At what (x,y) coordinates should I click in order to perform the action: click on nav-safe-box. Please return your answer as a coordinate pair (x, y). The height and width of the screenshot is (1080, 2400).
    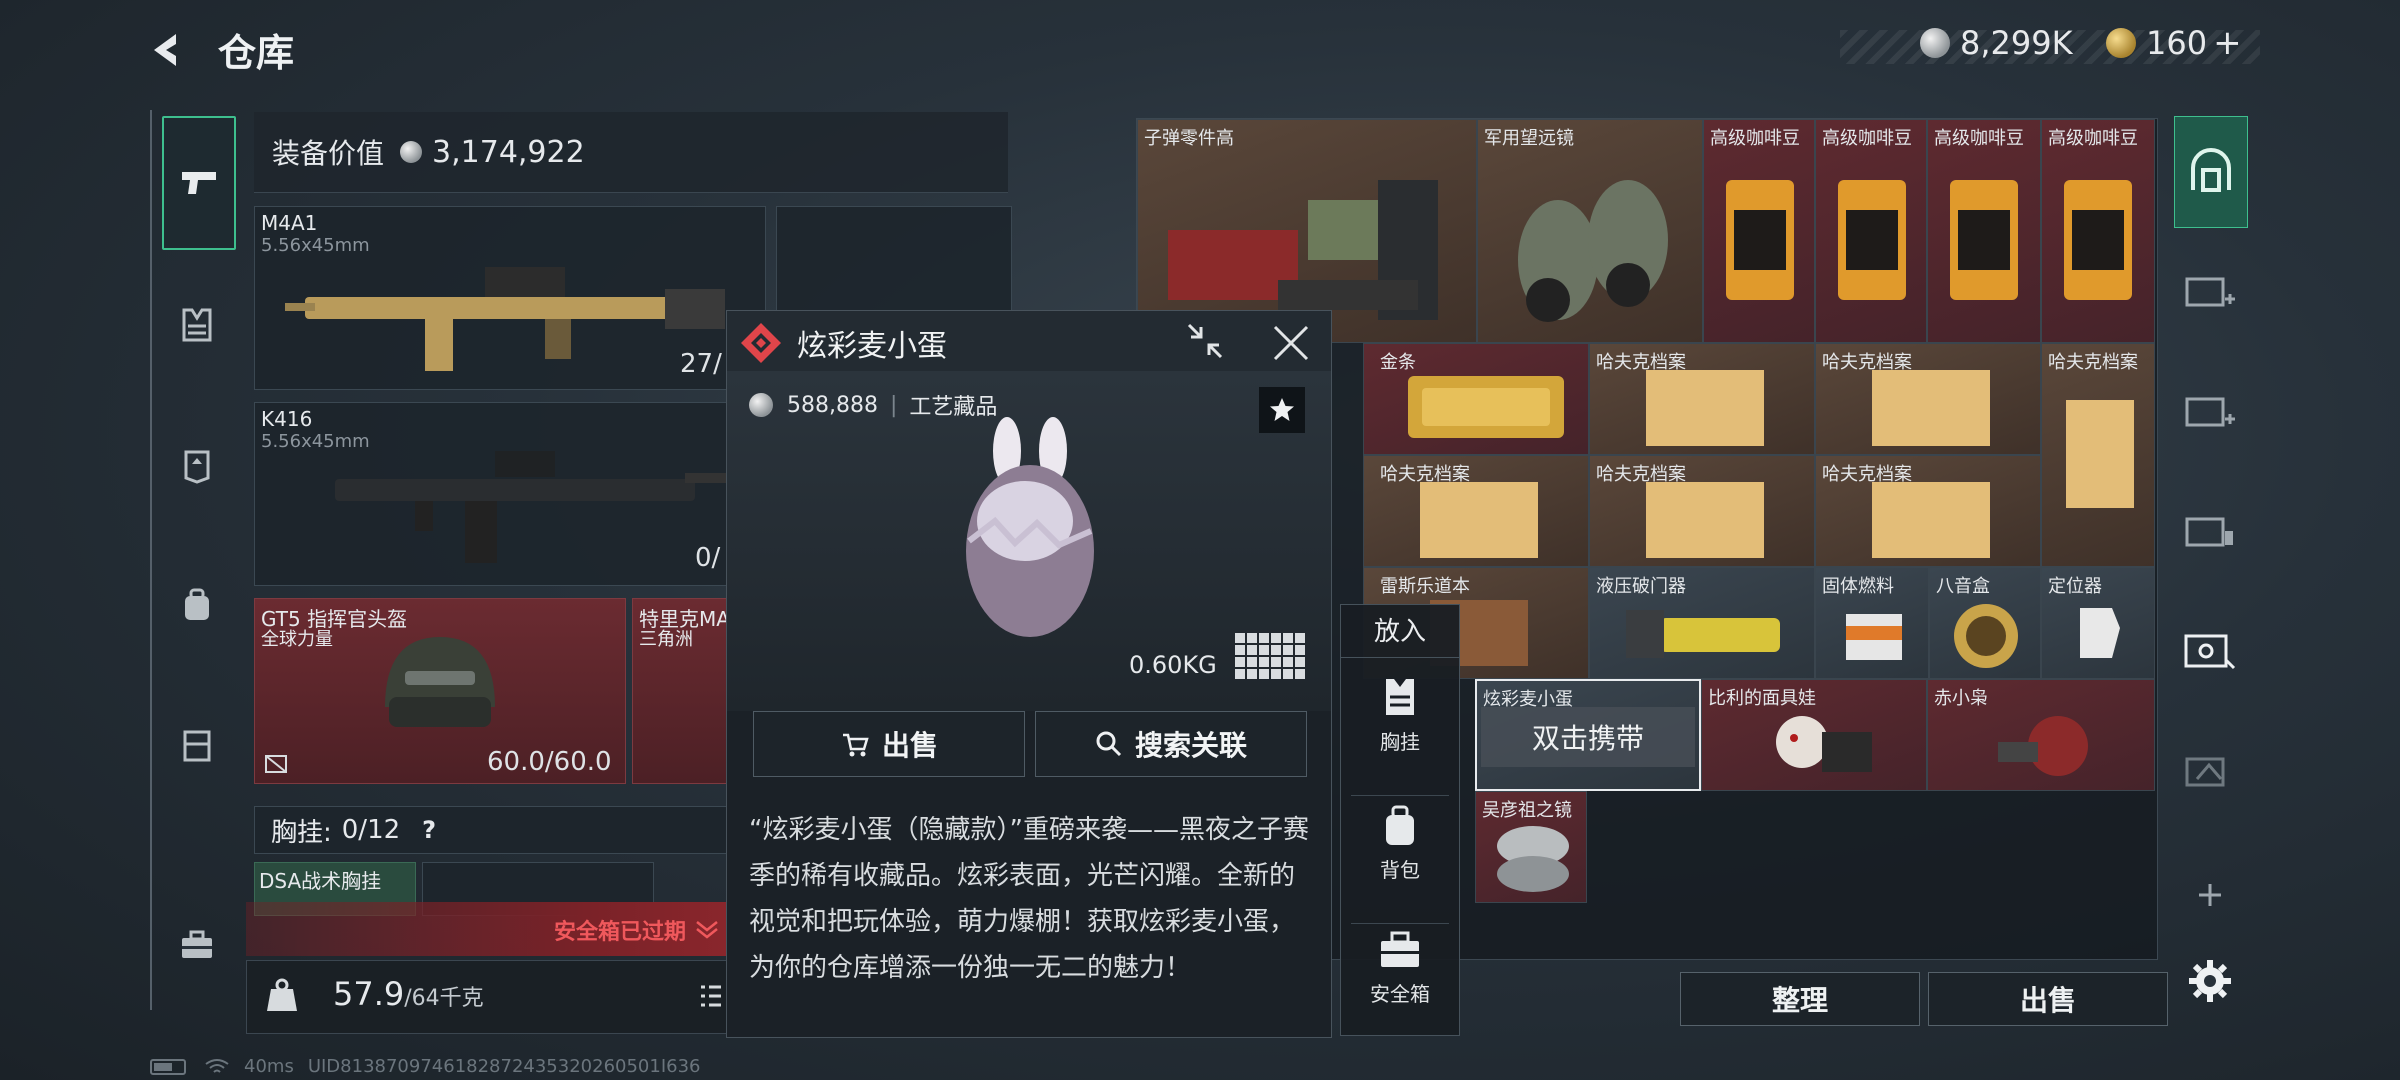
    Looking at the image, I should click on (197, 945).